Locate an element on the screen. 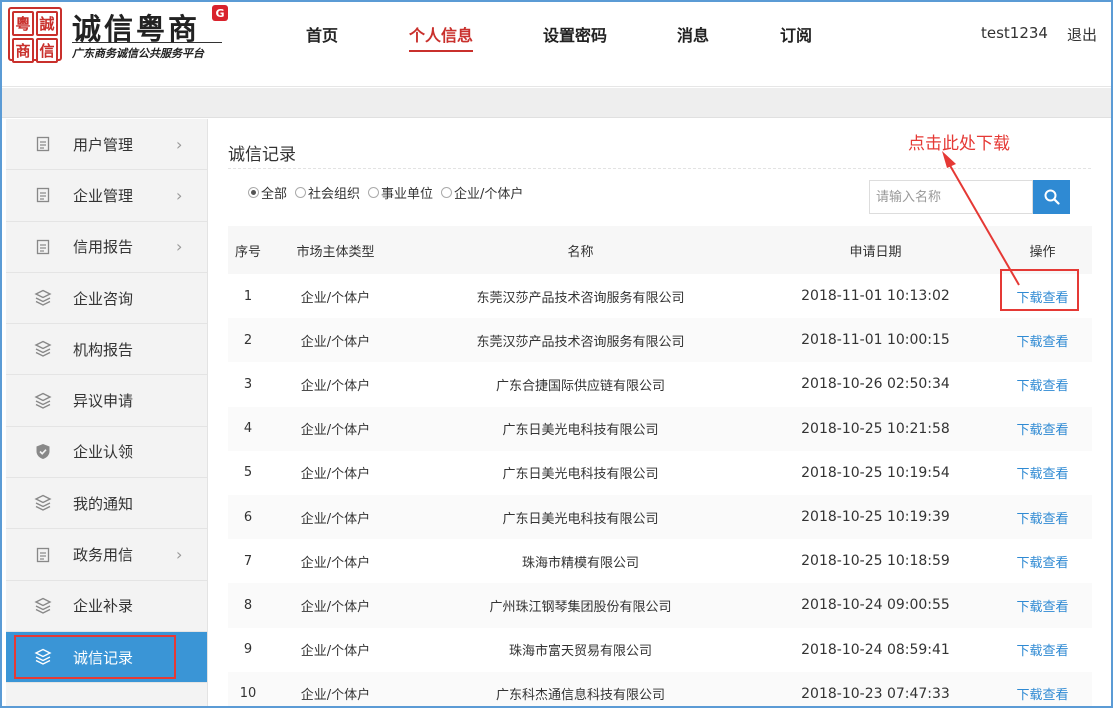 This screenshot has width=1113, height=708. user-name: test1234 is located at coordinates (1014, 33).